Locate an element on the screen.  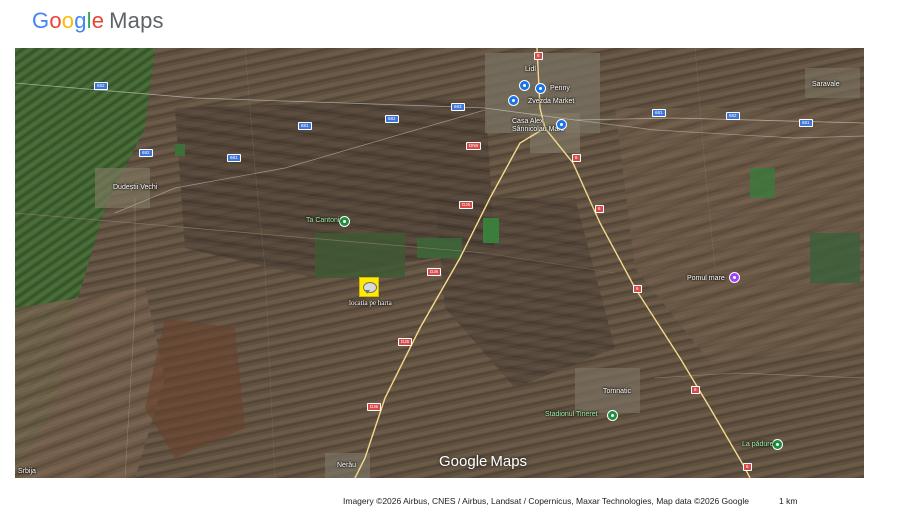
logo-letter: e is located at coordinates (98, 20).